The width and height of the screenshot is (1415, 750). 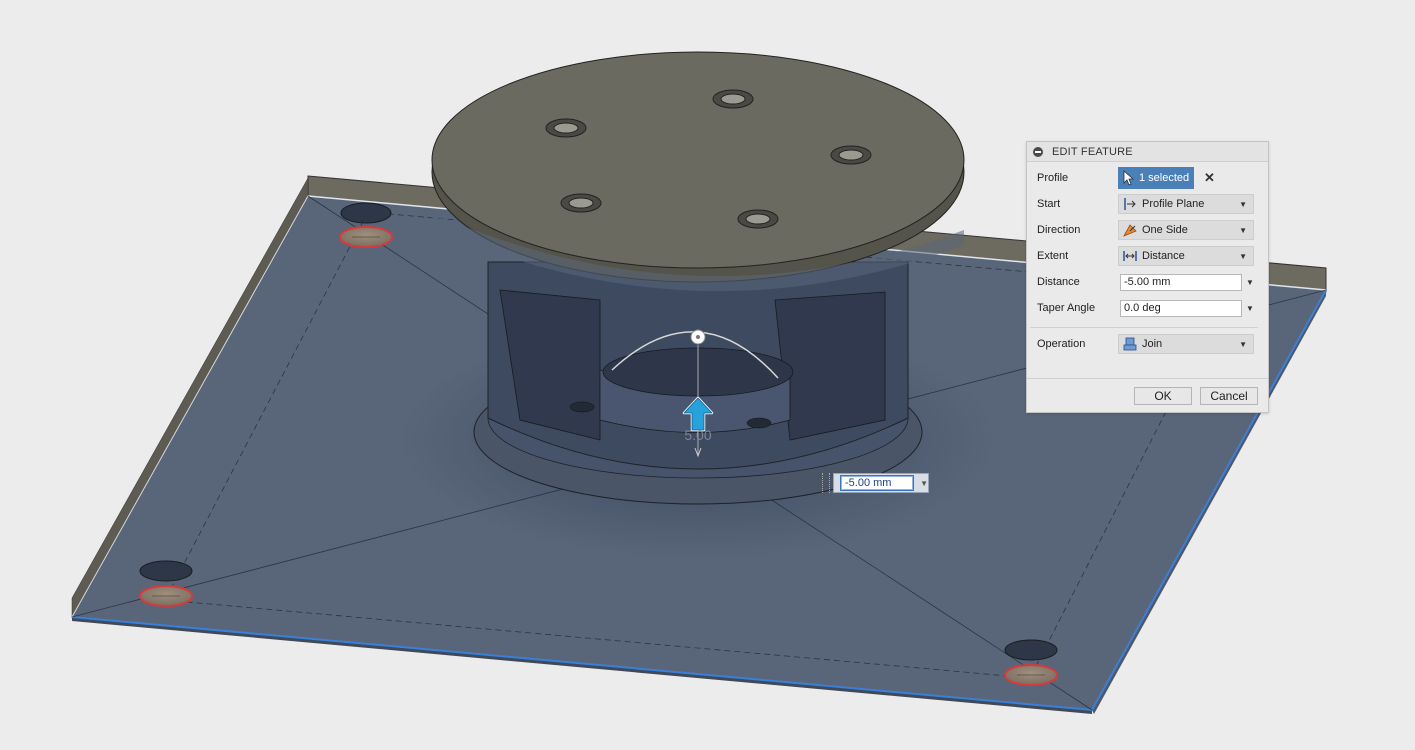 I want to click on profile-selected-count: 1 selected, so click(x=1164, y=178).